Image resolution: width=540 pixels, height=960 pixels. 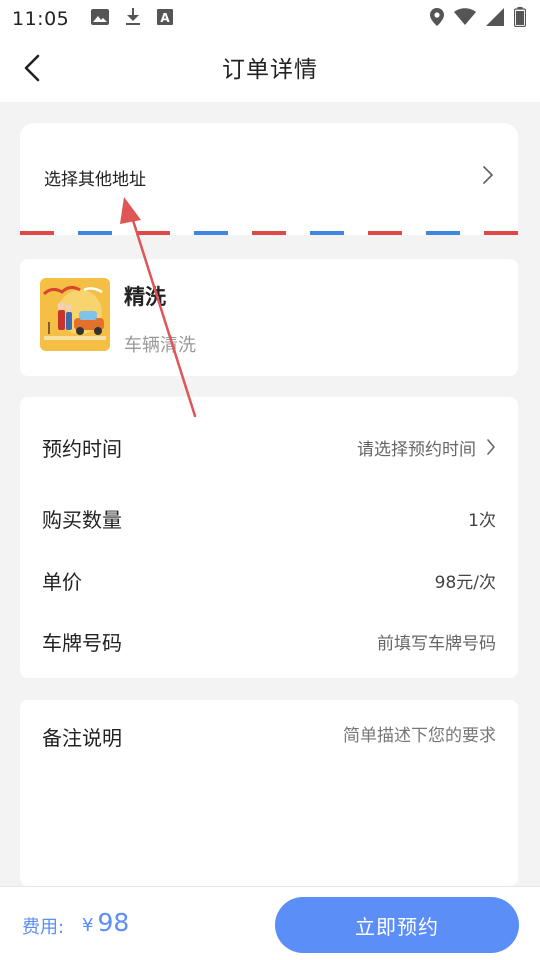 I want to click on address-card: 选择其他地址, so click(x=269, y=179).